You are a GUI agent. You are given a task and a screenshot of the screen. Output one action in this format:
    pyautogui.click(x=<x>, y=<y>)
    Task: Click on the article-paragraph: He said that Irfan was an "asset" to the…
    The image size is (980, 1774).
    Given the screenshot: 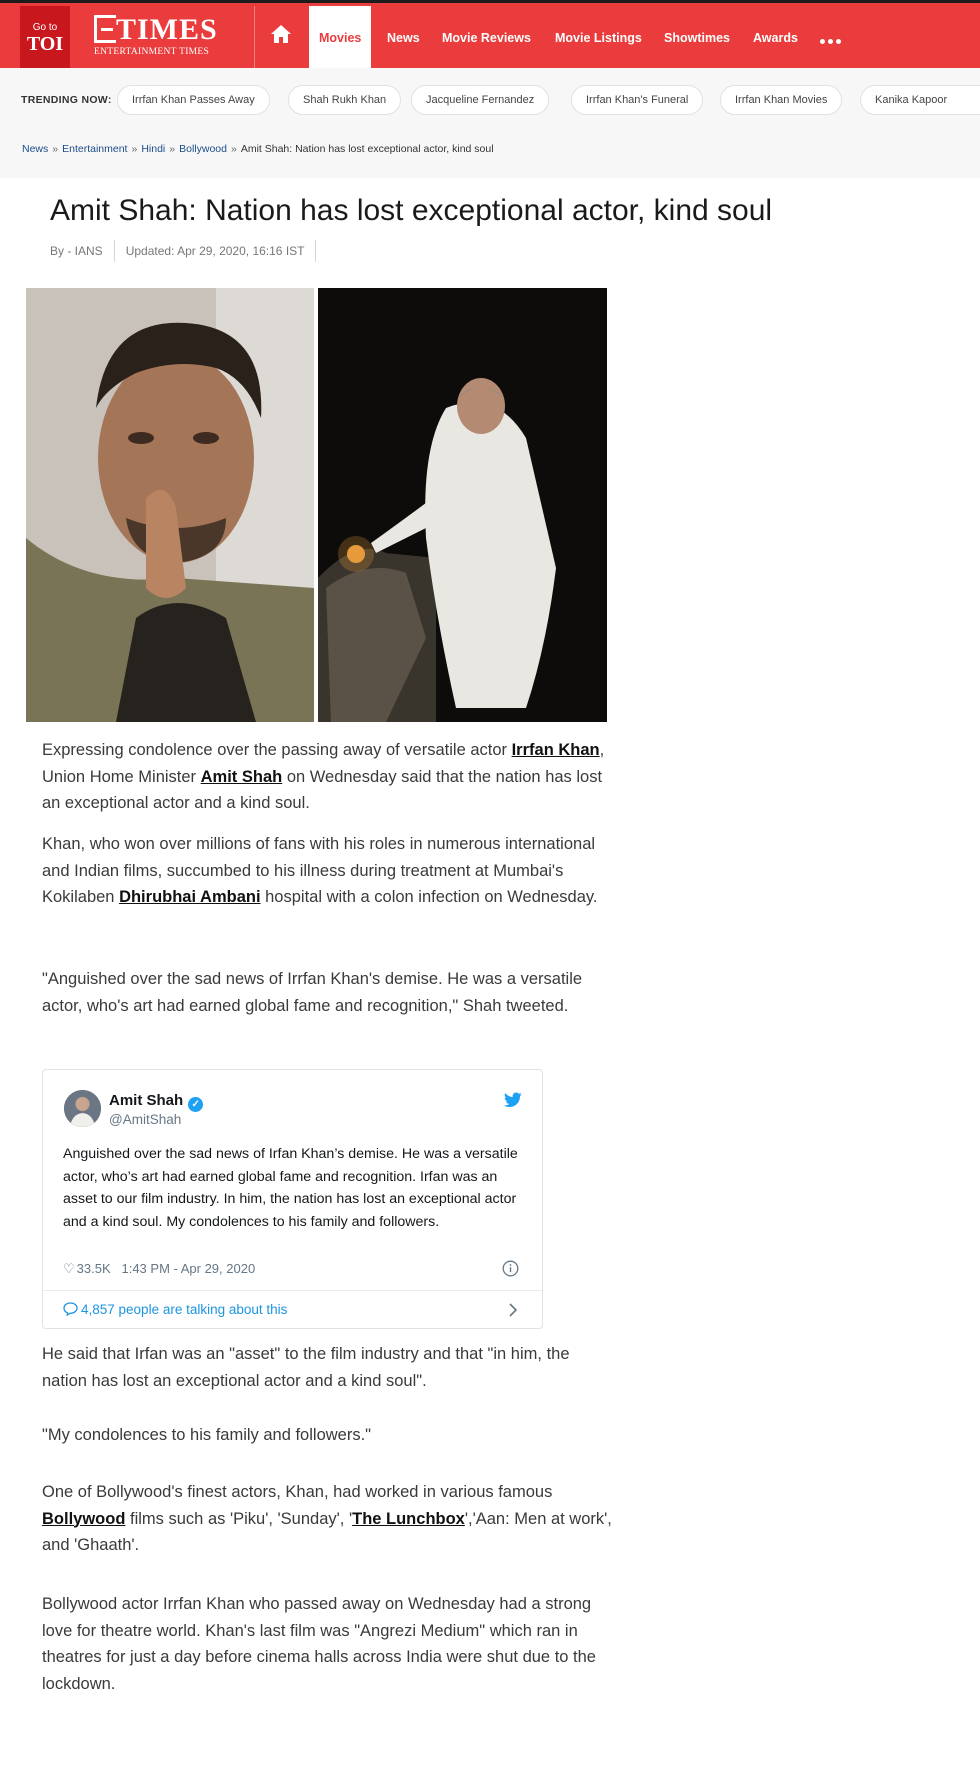 What is the action you would take?
    pyautogui.click(x=306, y=1367)
    